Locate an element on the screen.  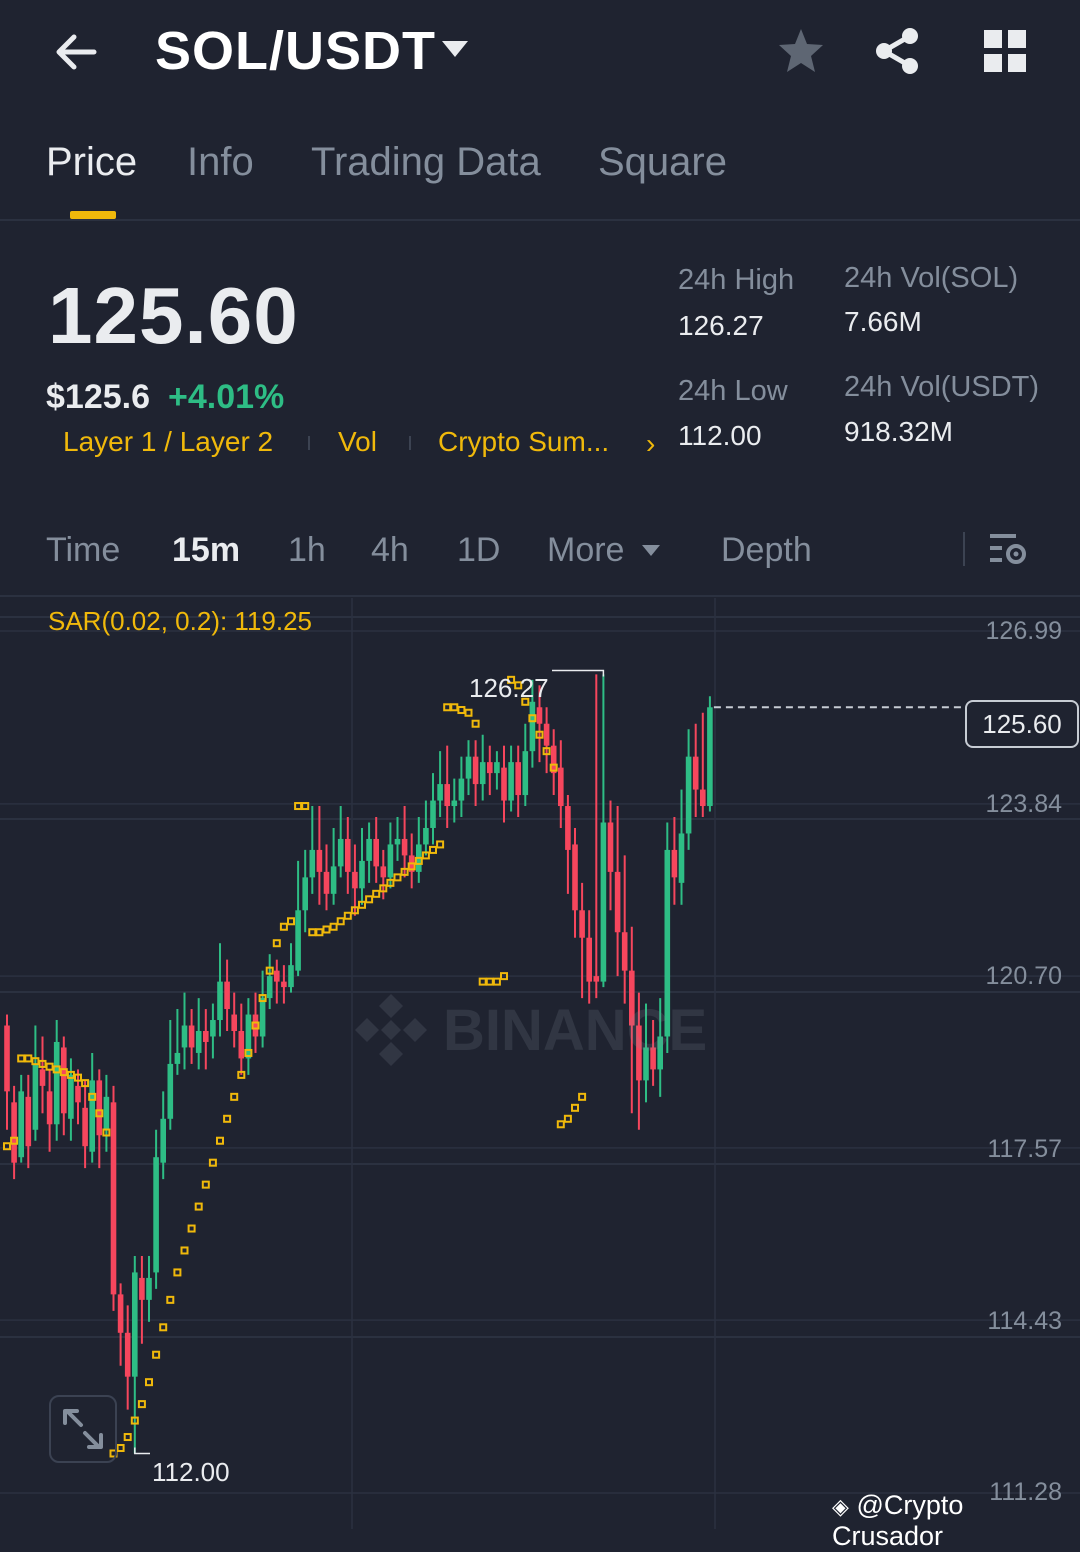
pair-title: SOL/USDT is located at coordinates (295, 51).